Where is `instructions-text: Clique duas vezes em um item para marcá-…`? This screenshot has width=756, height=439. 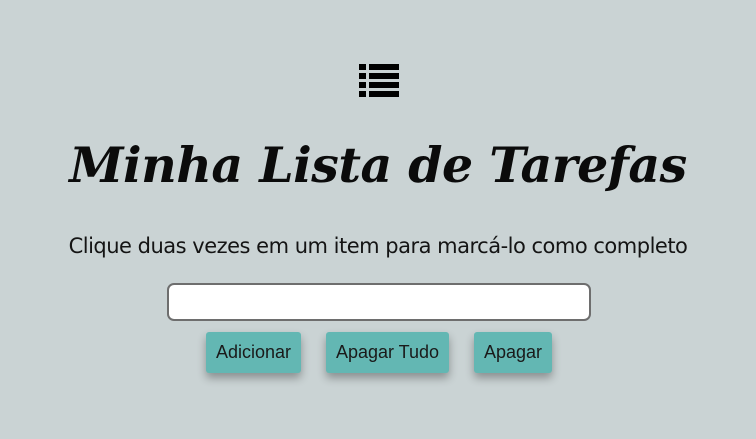 instructions-text: Clique duas vezes em um item para marcá-… is located at coordinates (378, 246).